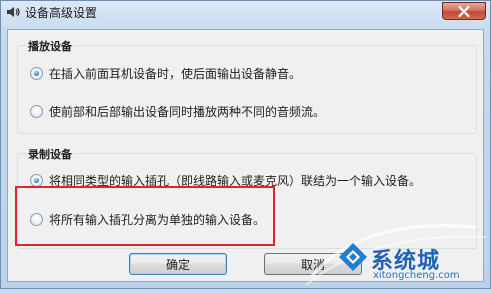 This screenshot has width=491, height=293. I want to click on watermark-logo: 系统城 xitongcheng.com, so click(396, 248).